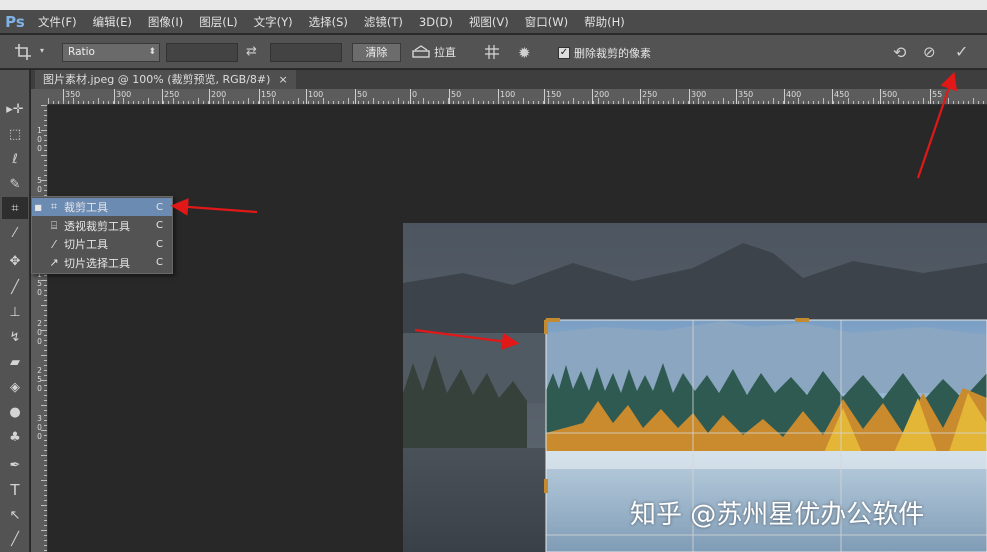 The height and width of the screenshot is (552, 987). Describe the element at coordinates (102, 226) in the screenshot. I see `flyout-item-1: ⌸ 透视裁剪工具 C` at that location.